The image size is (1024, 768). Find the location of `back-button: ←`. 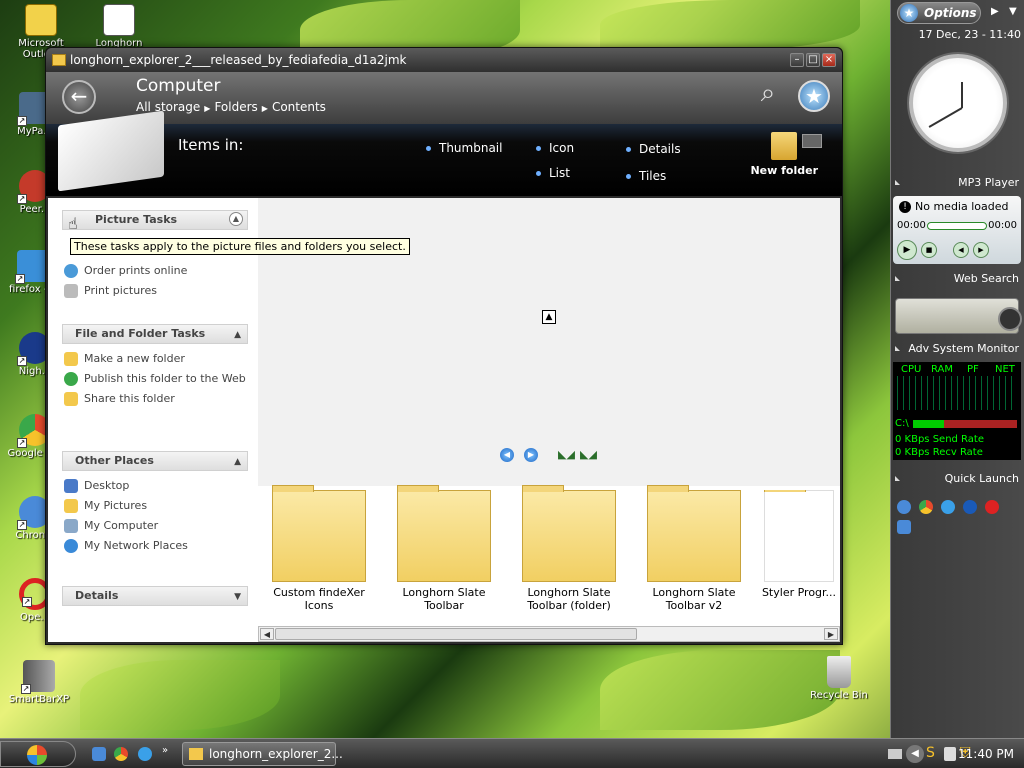

back-button: ← is located at coordinates (79, 97).